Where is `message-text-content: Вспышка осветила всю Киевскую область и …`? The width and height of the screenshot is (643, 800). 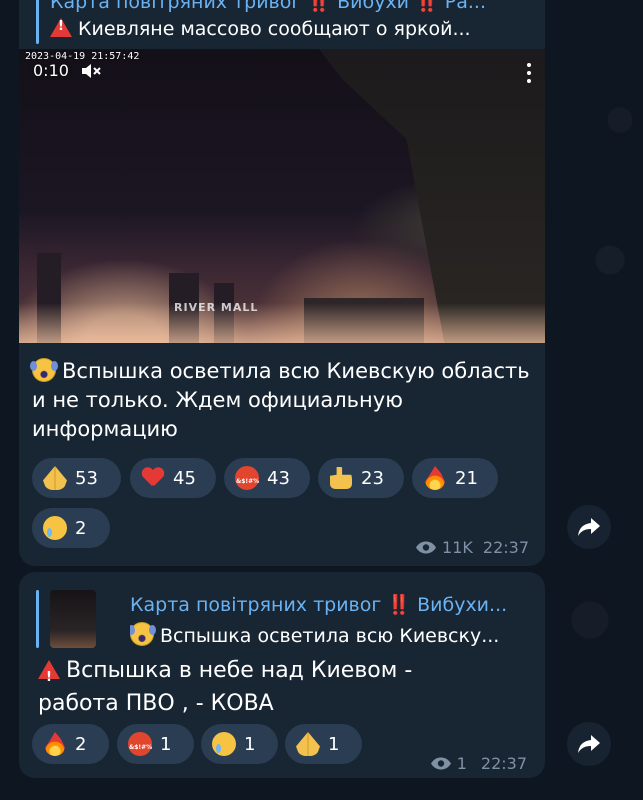 message-text-content: Вспышка осветила всю Киевскую область и … is located at coordinates (281, 400).